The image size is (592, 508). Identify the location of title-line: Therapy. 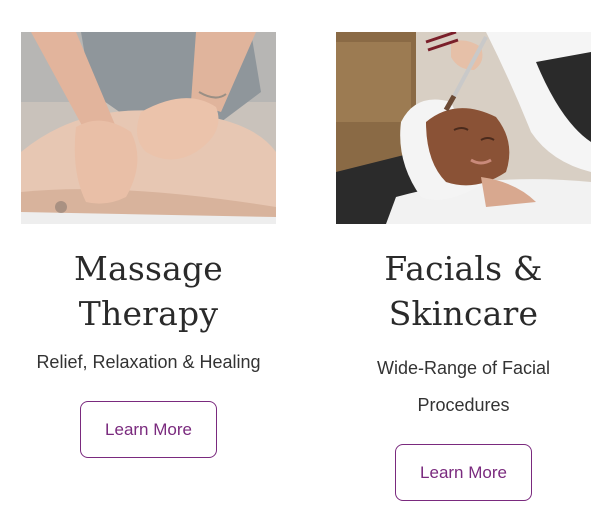
(148, 313).